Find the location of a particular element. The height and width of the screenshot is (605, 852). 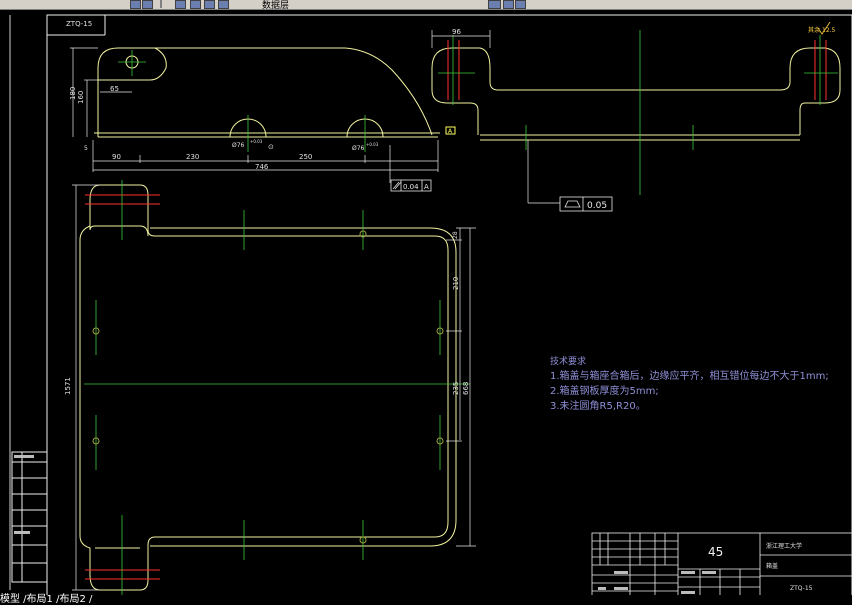

dim-1571: 1571 is located at coordinates (68, 386).